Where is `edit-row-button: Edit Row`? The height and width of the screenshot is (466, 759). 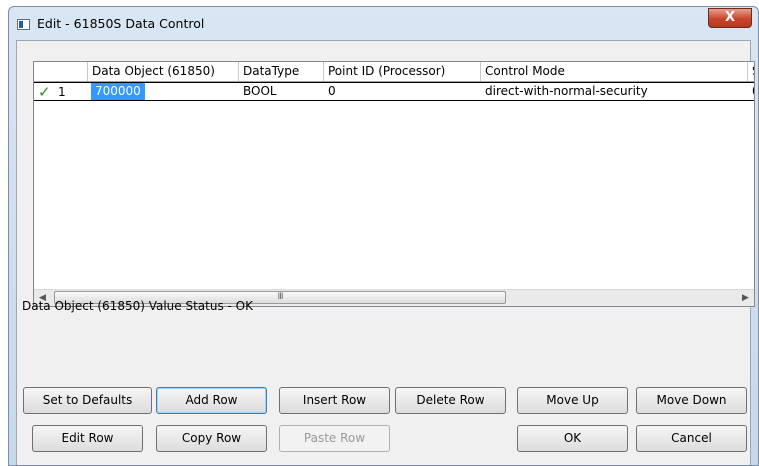 edit-row-button: Edit Row is located at coordinates (87, 438).